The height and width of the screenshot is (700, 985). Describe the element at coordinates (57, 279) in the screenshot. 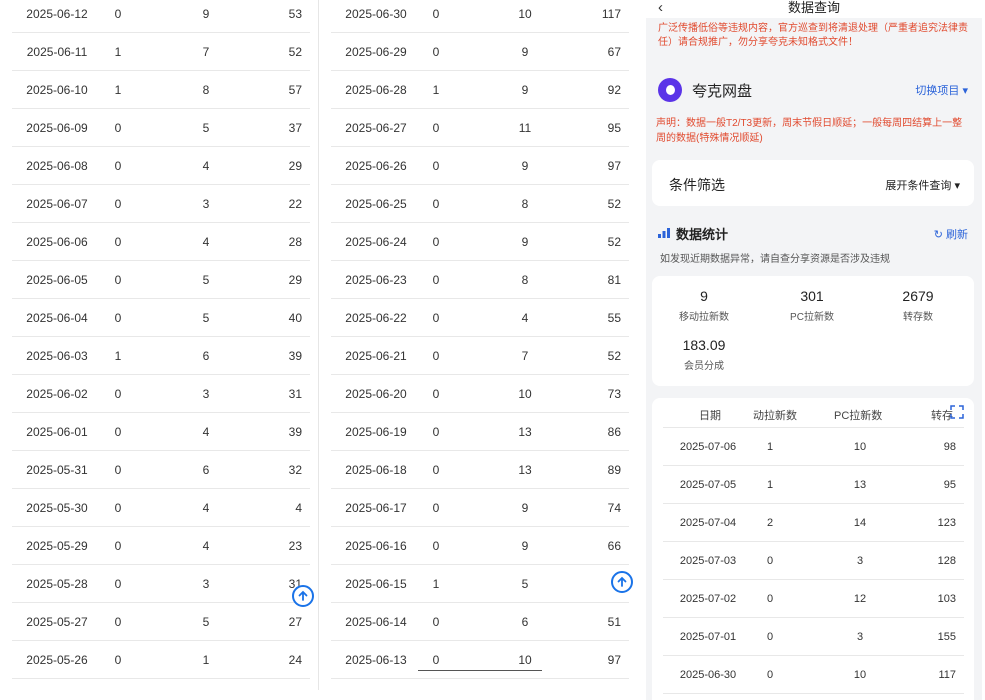

I see `cell-date: 2025-06-05` at that location.